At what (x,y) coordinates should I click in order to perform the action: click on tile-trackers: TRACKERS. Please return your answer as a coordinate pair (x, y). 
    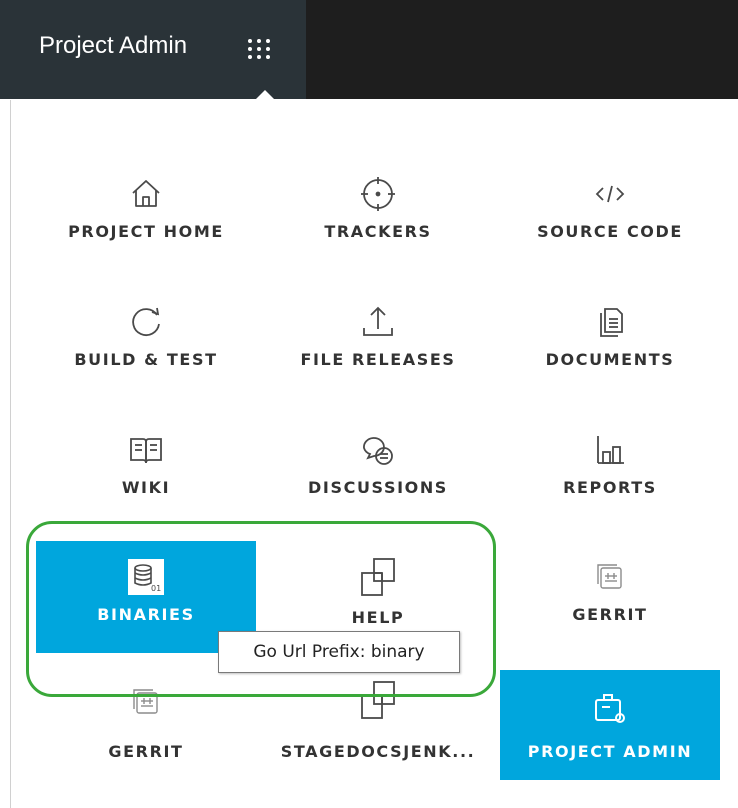
    Looking at the image, I should click on (378, 214).